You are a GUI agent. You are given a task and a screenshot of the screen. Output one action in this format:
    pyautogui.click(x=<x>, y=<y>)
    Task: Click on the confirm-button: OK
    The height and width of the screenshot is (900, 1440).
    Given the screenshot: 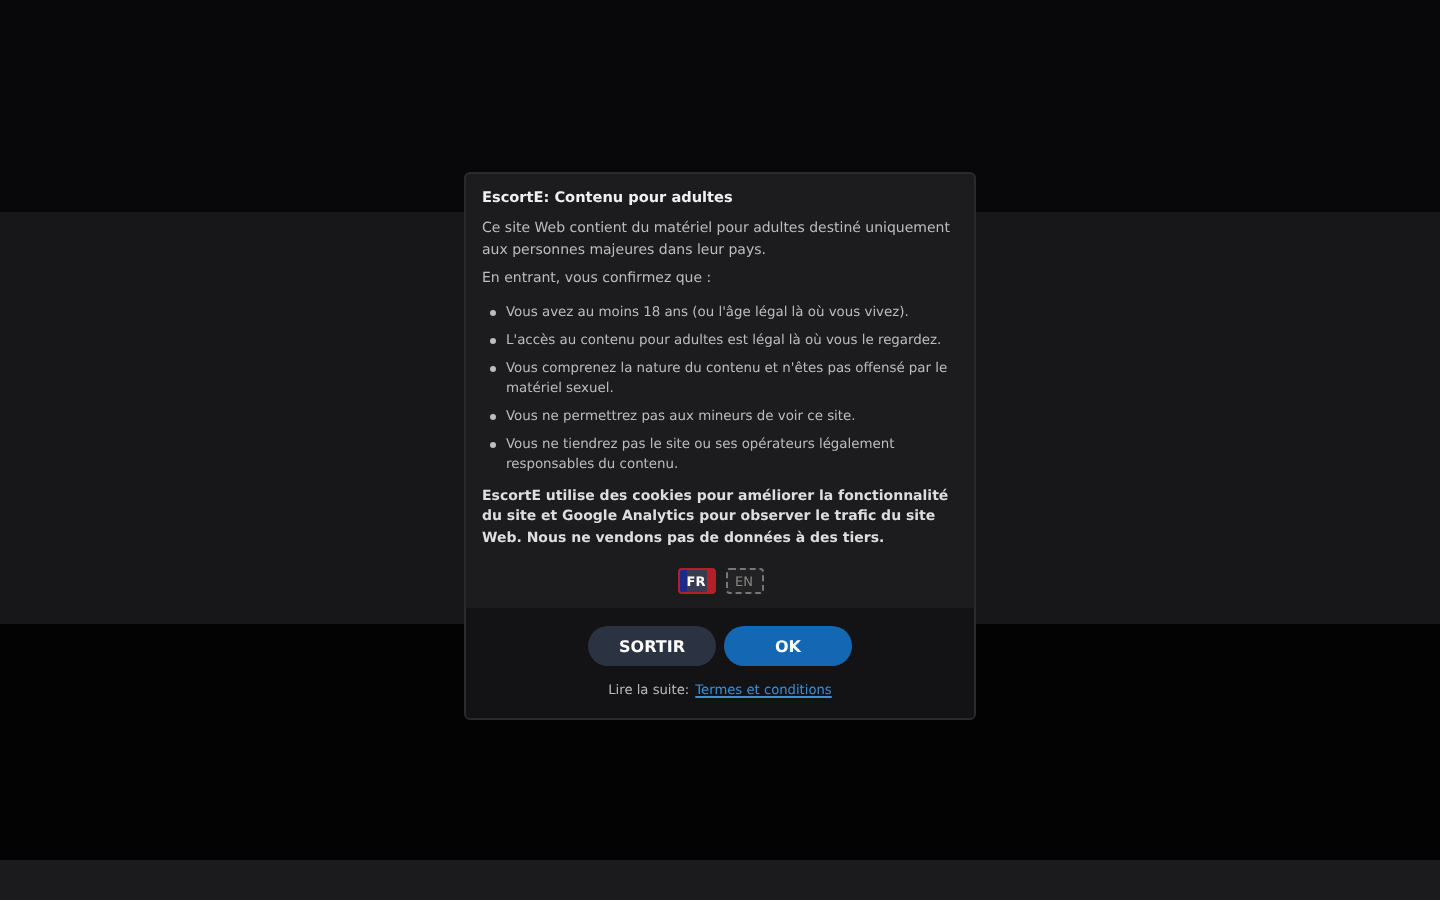 What is the action you would take?
    pyautogui.click(x=788, y=646)
    